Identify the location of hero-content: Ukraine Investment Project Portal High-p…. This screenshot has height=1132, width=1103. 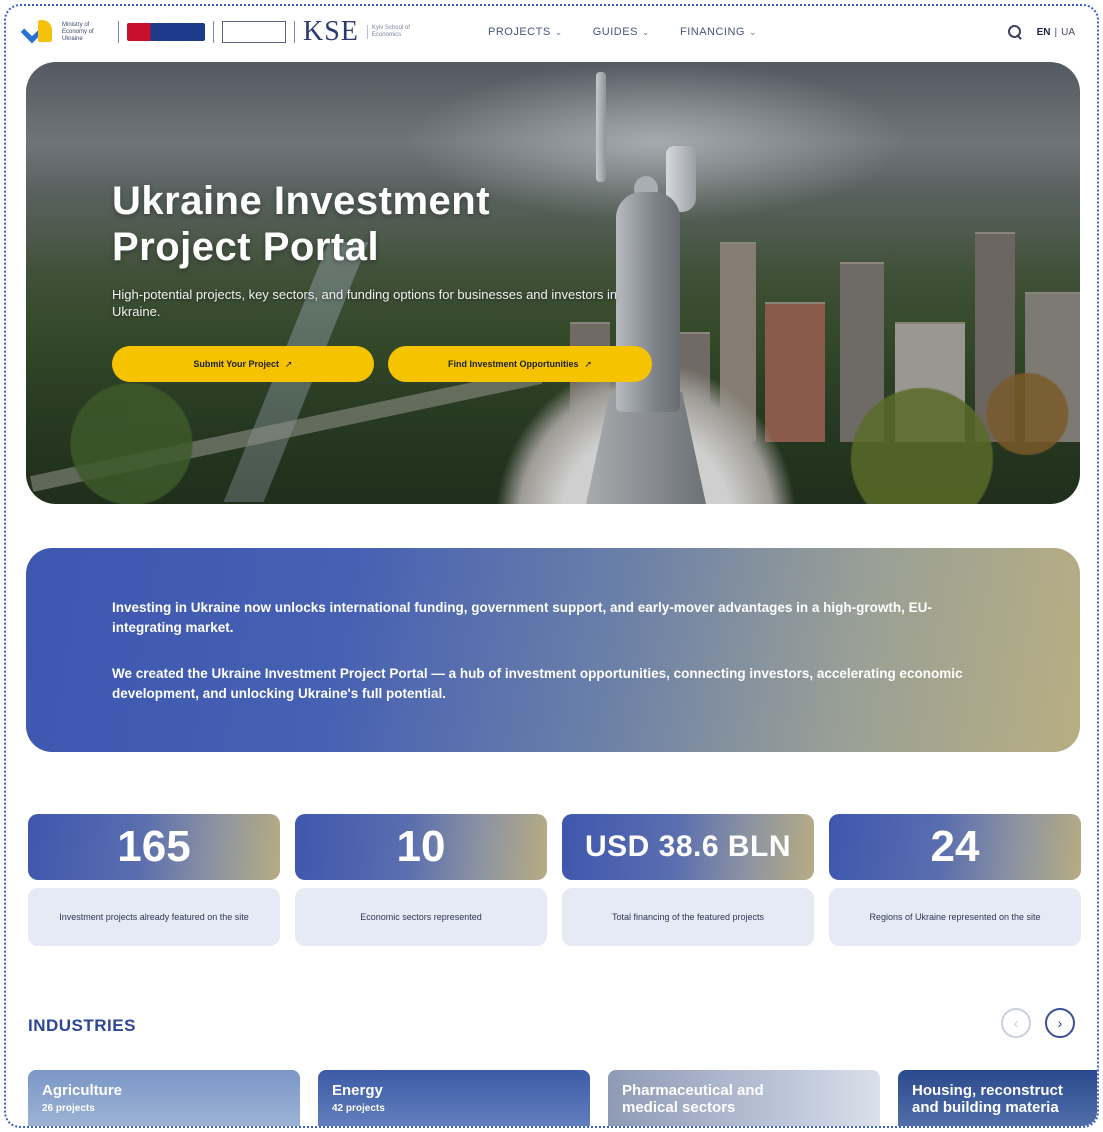
(392, 280).